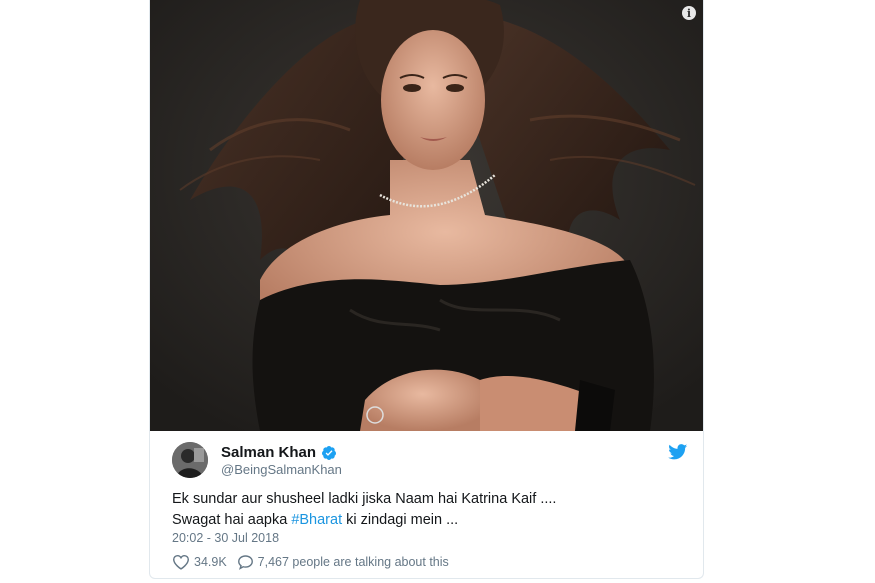 The image size is (875, 583). What do you see at coordinates (678, 452) in the screenshot?
I see `twitter-bird-icon` at bounding box center [678, 452].